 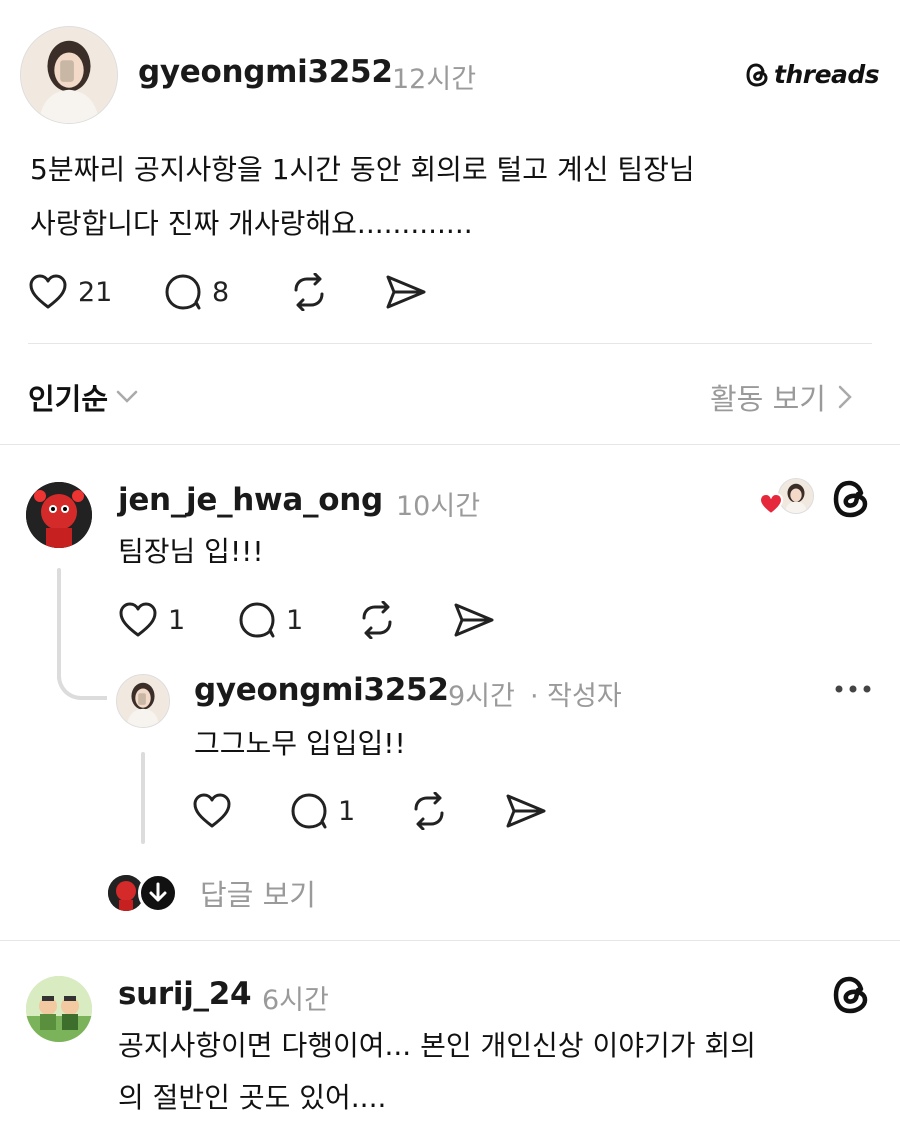 I want to click on reply1-sub-thread-line, so click(x=143, y=798).